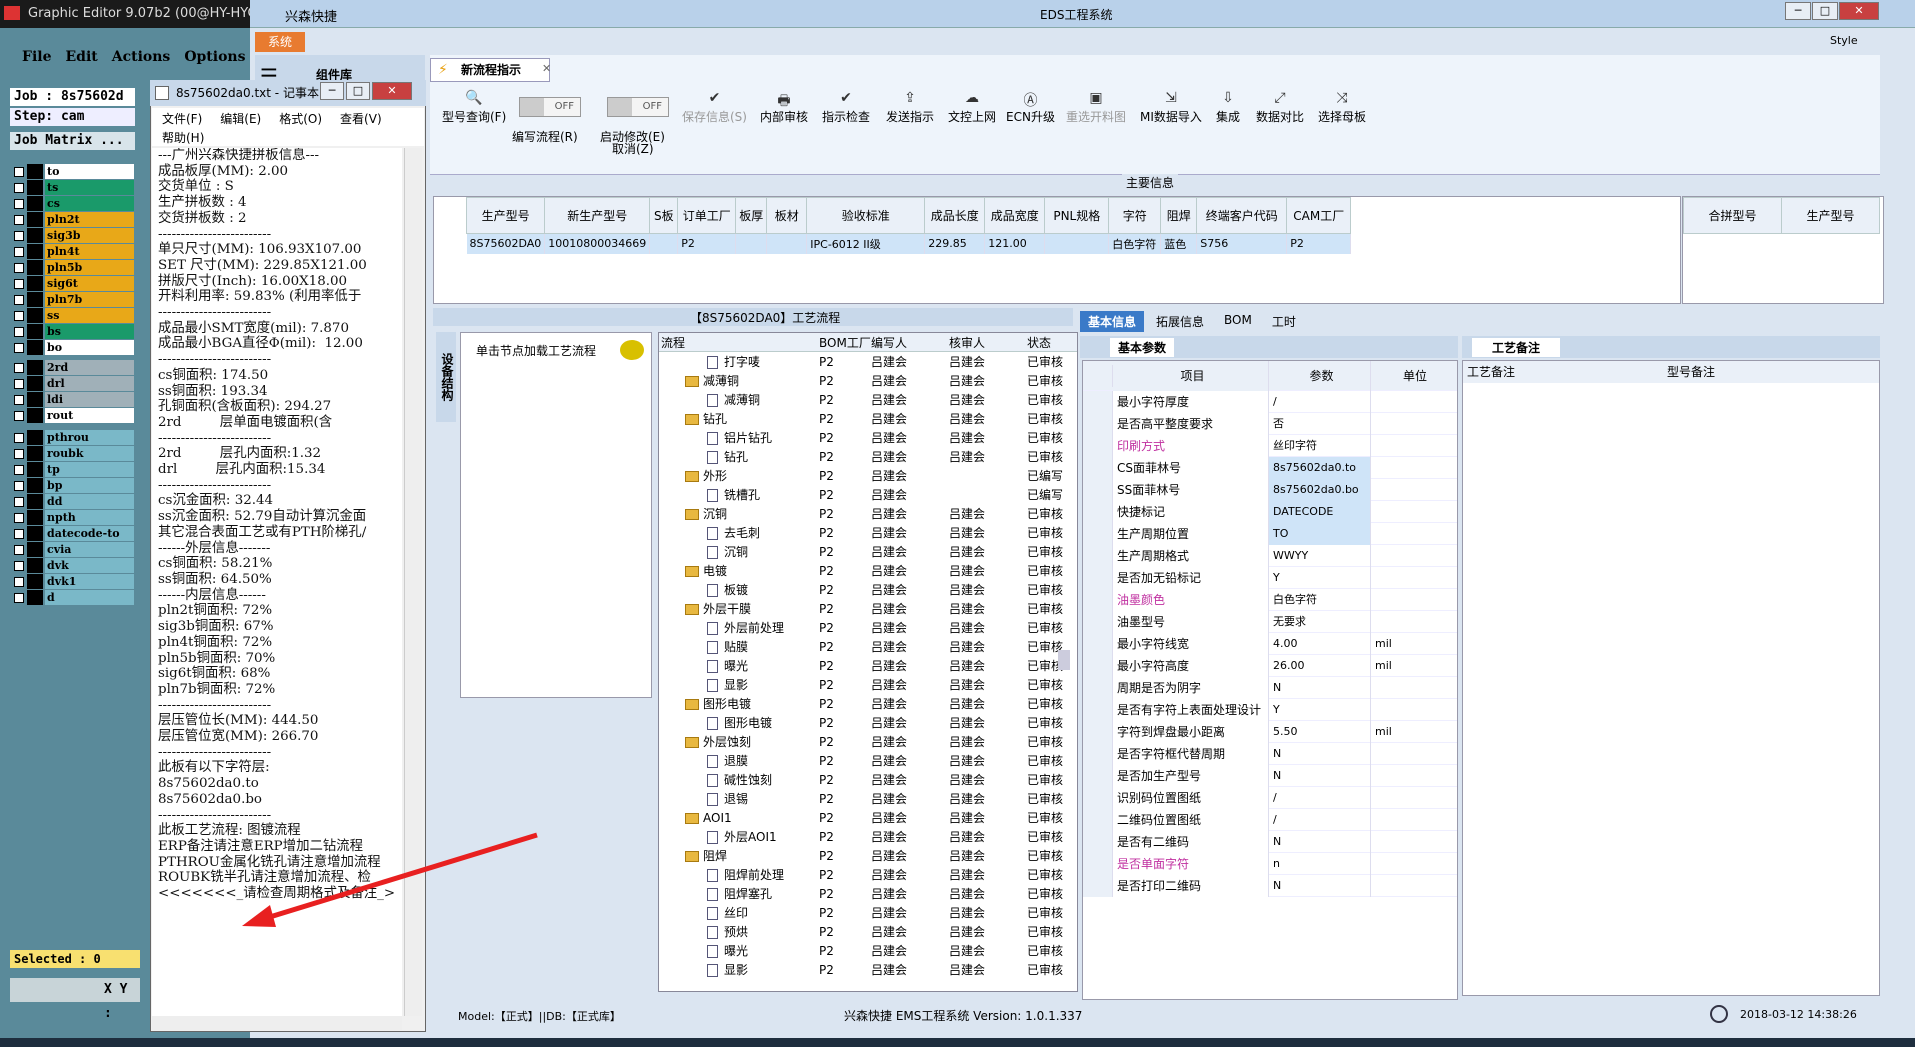 This screenshot has height=1047, width=1915. I want to click on tree-node: 钻孔, so click(739, 456).